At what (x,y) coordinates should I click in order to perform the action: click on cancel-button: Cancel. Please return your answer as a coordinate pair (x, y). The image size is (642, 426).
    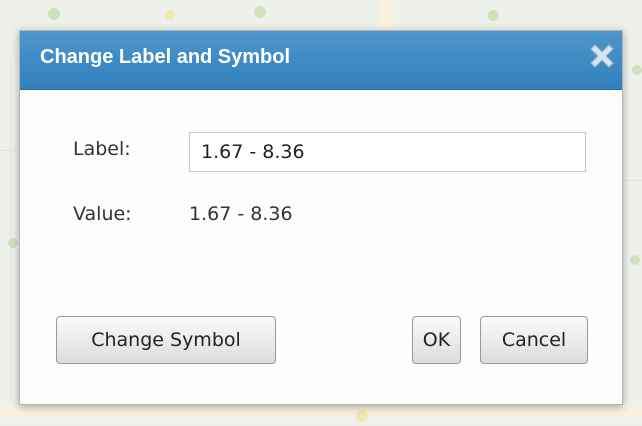
    Looking at the image, I should click on (534, 340).